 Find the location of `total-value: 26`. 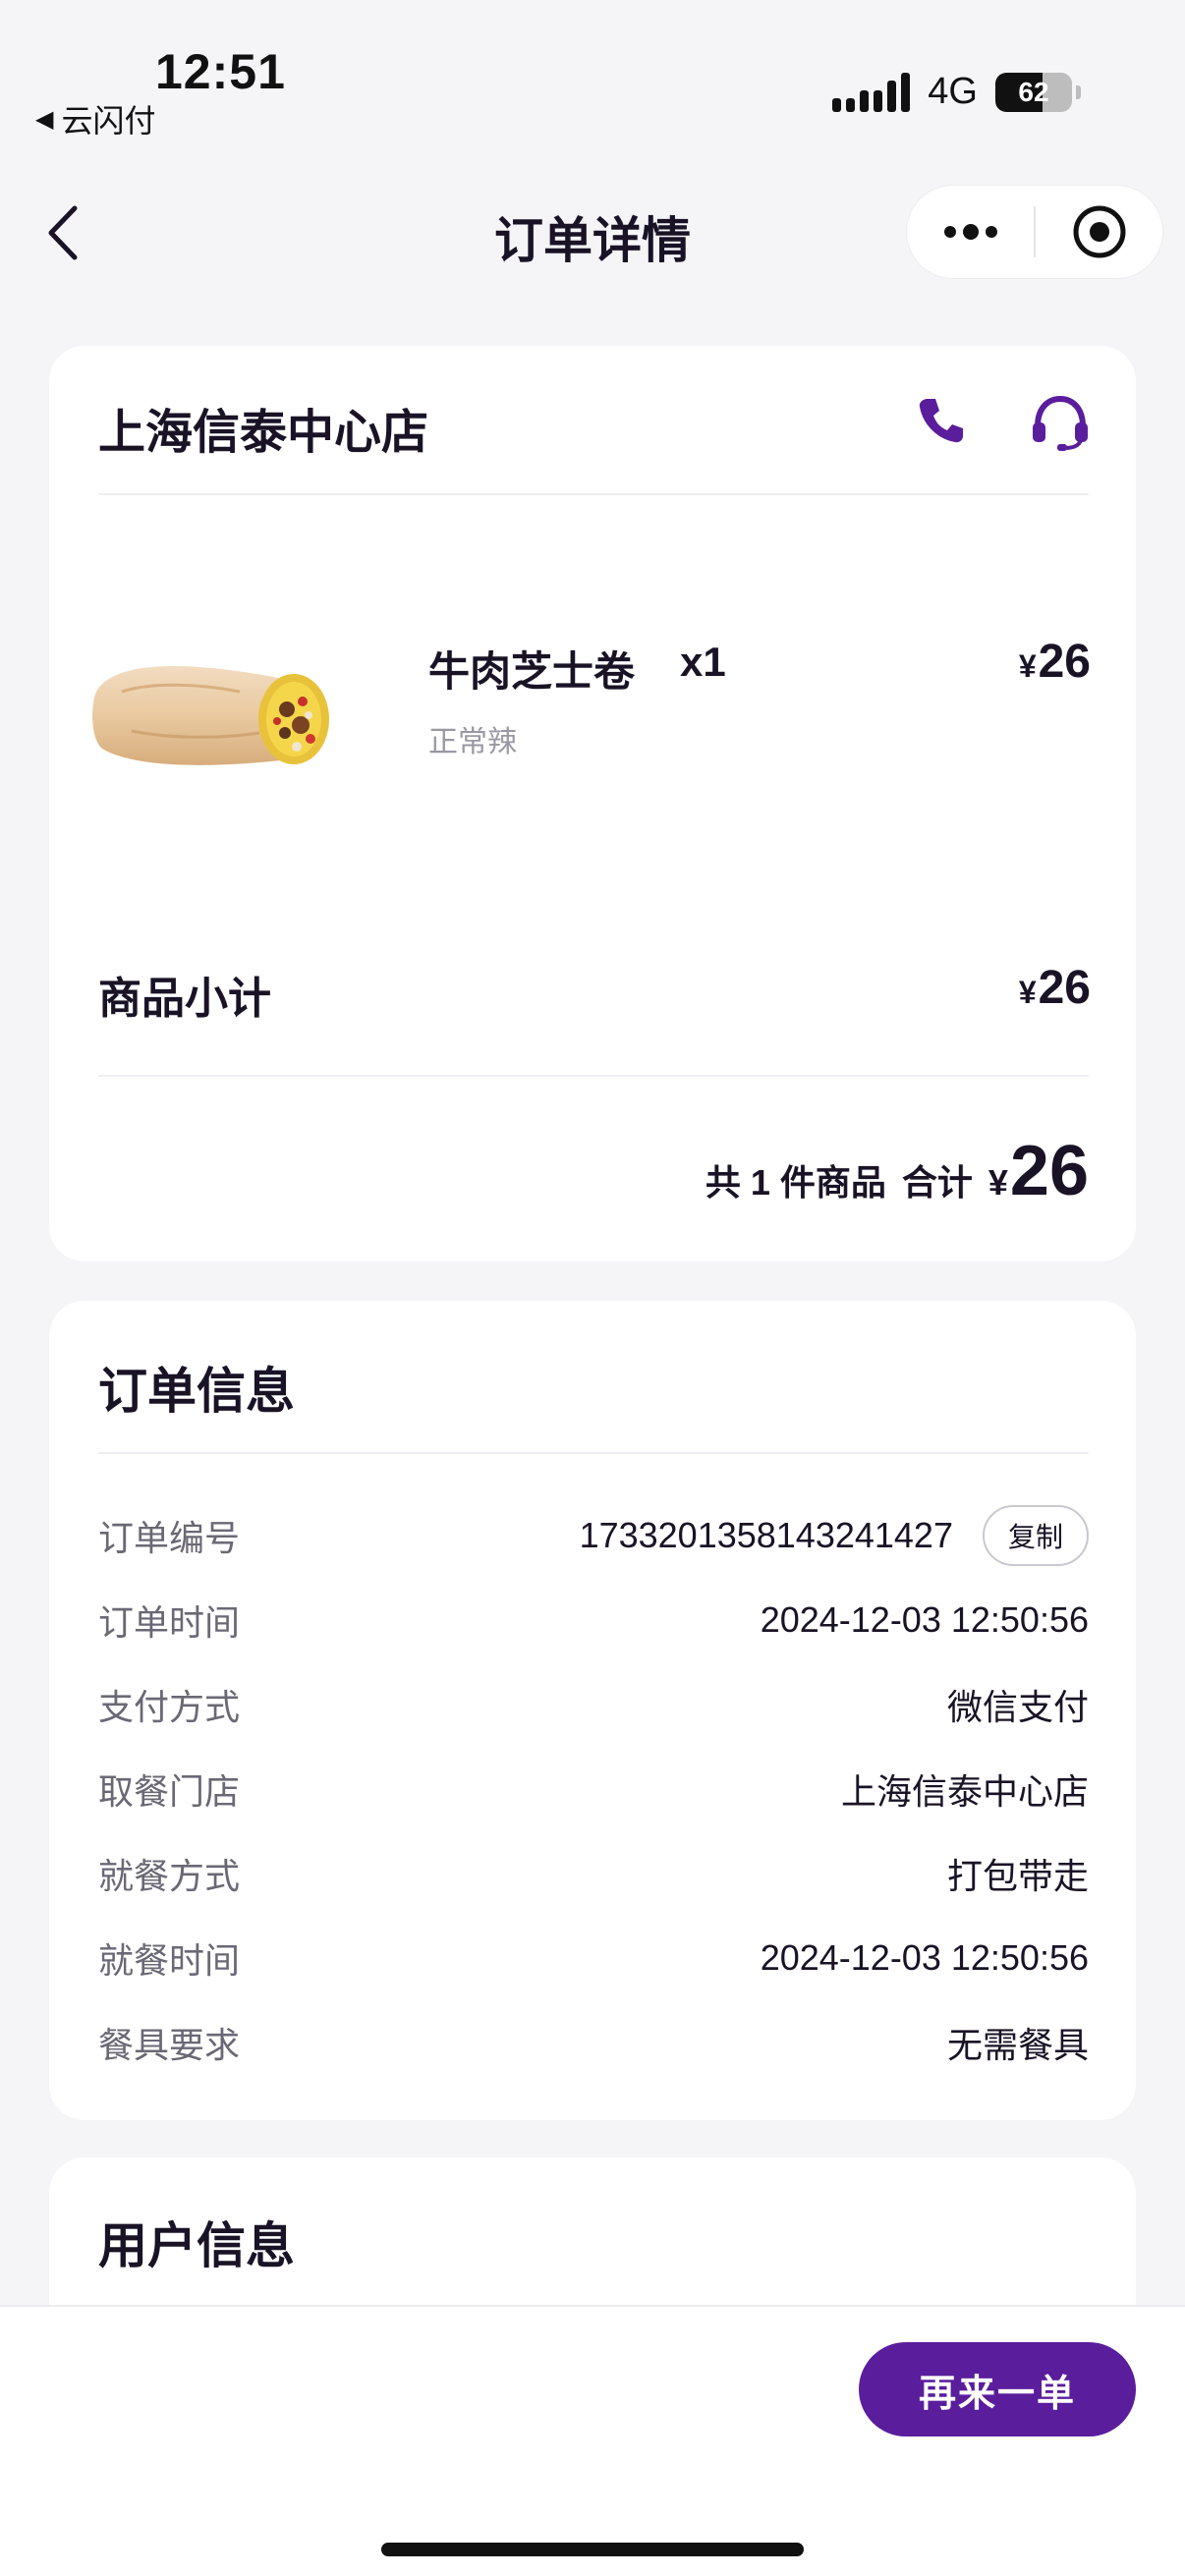

total-value: 26 is located at coordinates (1049, 1171).